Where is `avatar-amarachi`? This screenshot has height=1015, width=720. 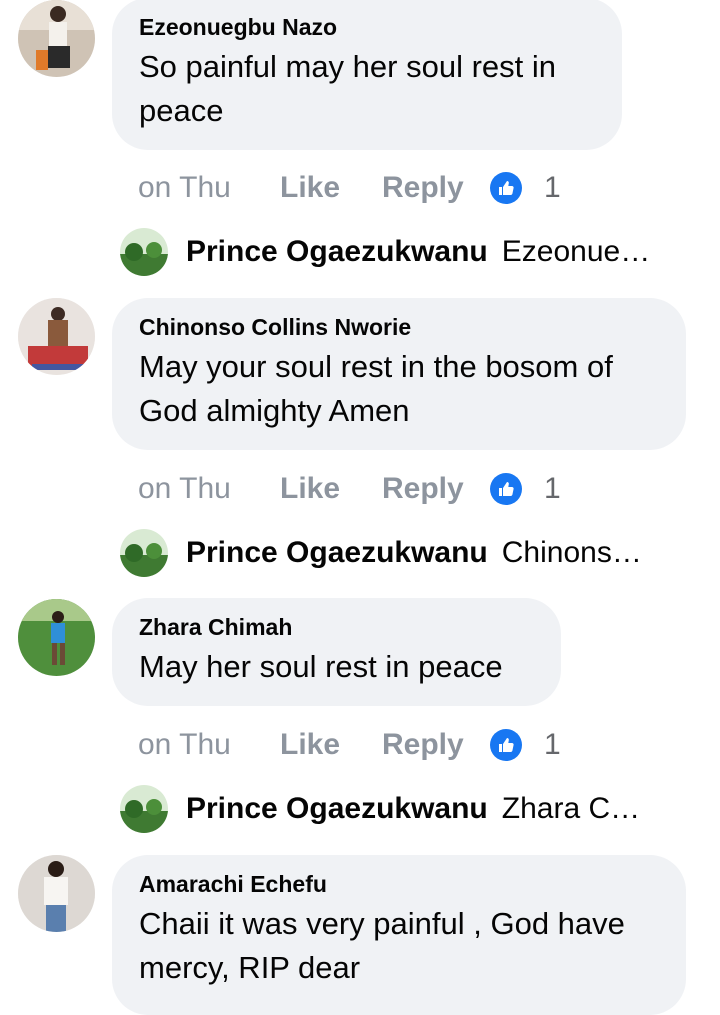
avatar-amarachi is located at coordinates (56, 893).